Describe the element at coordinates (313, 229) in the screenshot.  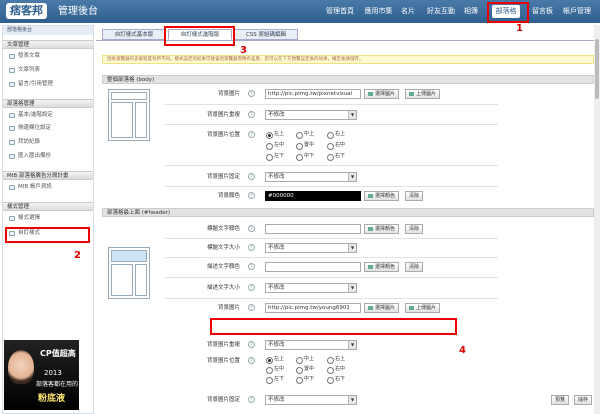
I see `title-color-input` at that location.